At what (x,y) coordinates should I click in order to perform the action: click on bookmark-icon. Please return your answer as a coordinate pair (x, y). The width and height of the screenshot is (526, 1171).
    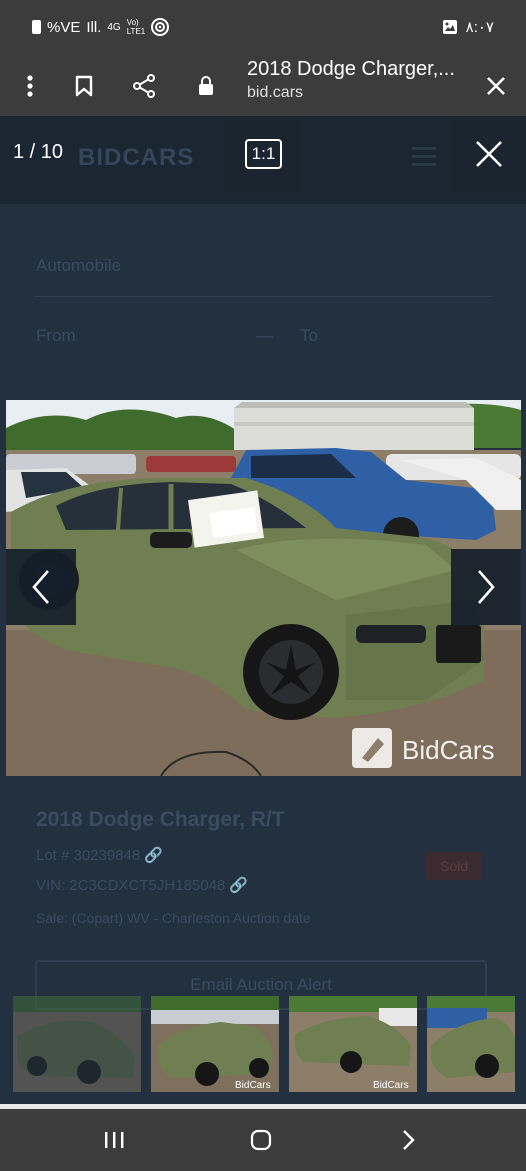
    Looking at the image, I should click on (84, 86).